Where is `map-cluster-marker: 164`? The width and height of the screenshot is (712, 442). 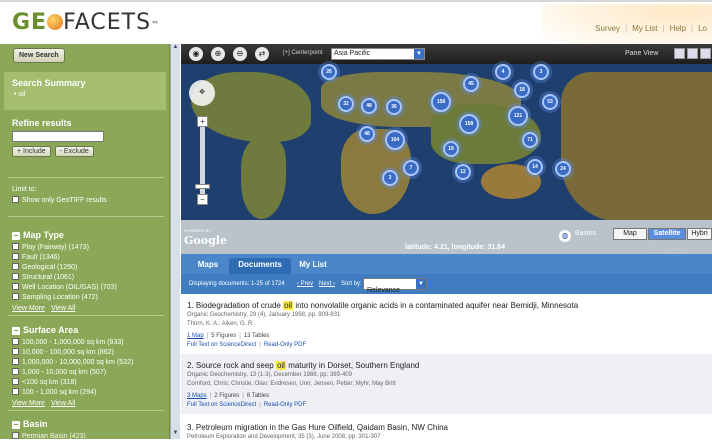
map-cluster-marker: 164 is located at coordinates (395, 140).